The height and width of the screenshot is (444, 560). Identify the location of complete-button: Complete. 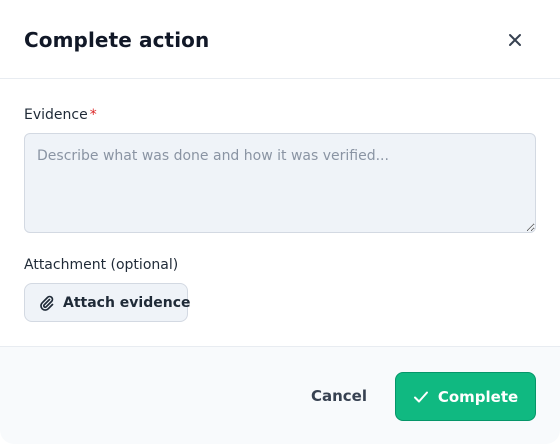
(465, 396).